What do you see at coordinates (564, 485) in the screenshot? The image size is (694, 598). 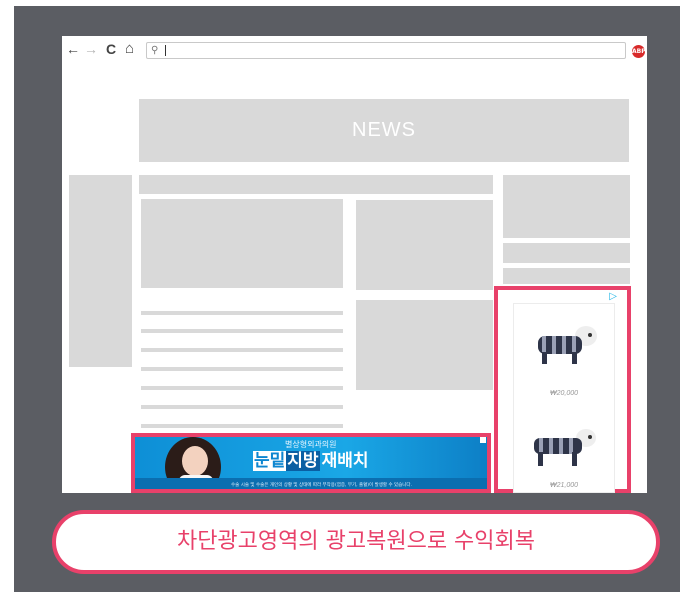 I see `product-price-2: ₩21,000` at bounding box center [564, 485].